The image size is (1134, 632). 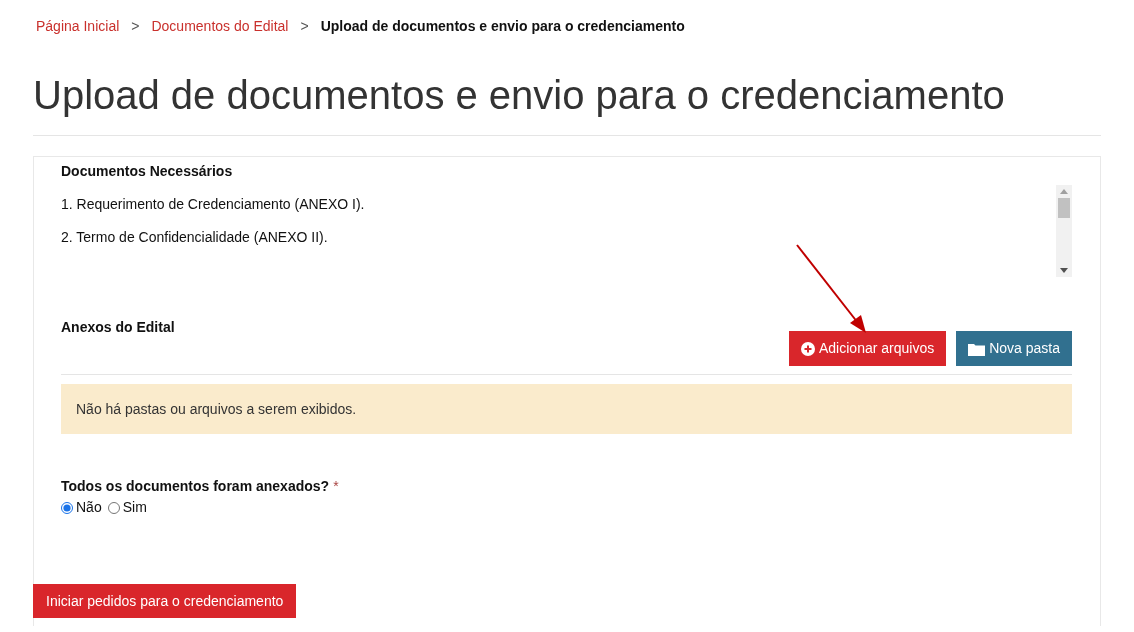 I want to click on required-mark: *, so click(x=336, y=486).